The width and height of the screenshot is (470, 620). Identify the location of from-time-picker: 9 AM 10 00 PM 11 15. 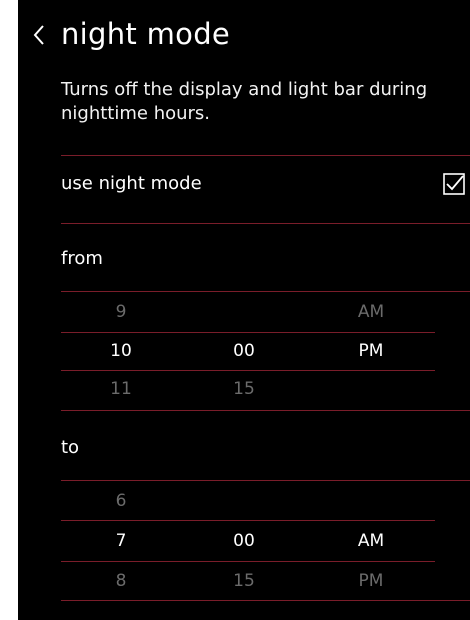
(248, 351).